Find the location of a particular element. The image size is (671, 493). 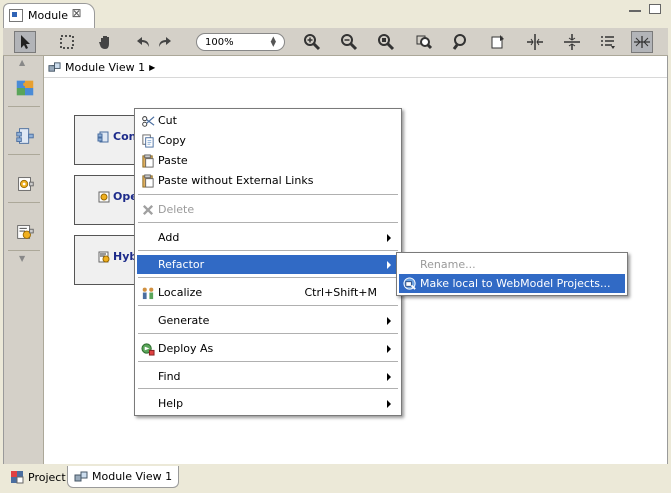

tab-module: Module ⊠ is located at coordinates (49, 15).